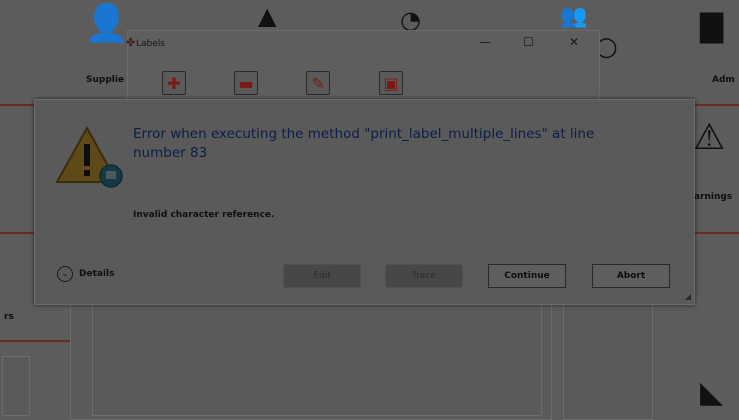  Describe the element at coordinates (131, 42) in the screenshot. I see `app-logo-icon: ✤` at that location.